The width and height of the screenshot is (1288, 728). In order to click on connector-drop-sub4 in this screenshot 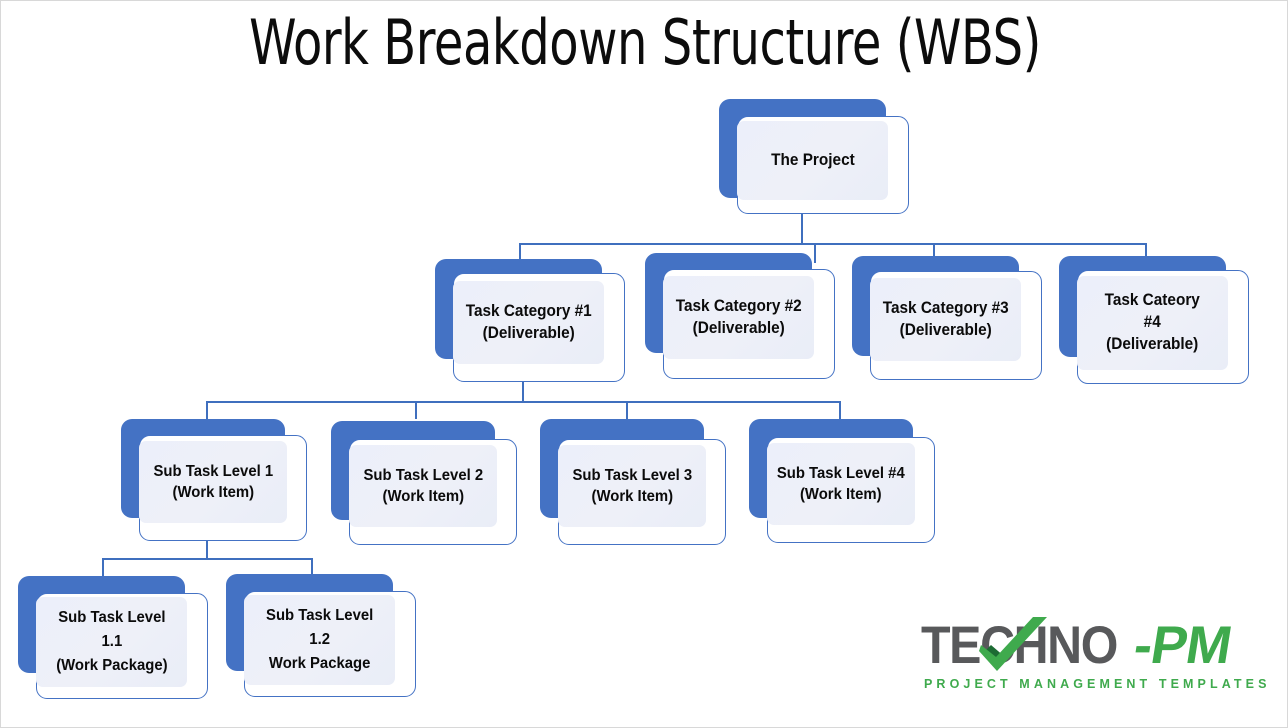, I will do `click(840, 410)`.